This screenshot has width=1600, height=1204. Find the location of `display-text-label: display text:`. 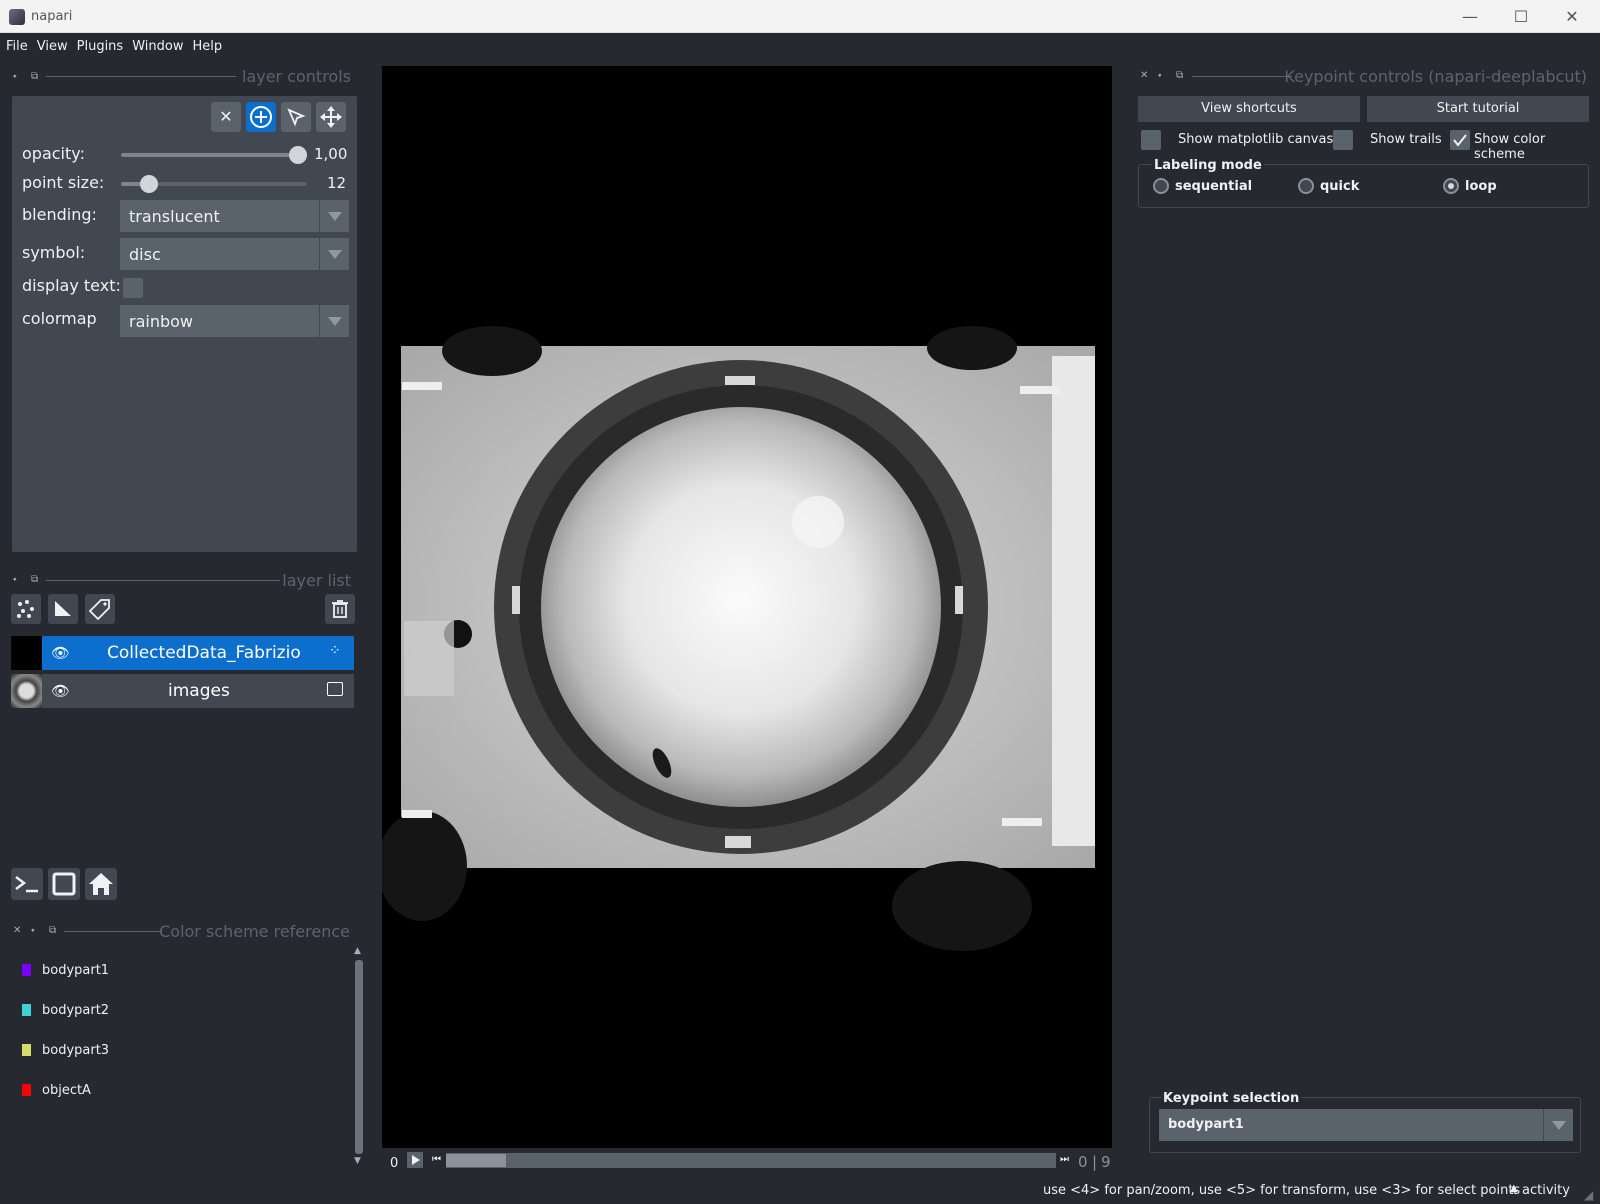

display-text-label: display text: is located at coordinates (71, 285).